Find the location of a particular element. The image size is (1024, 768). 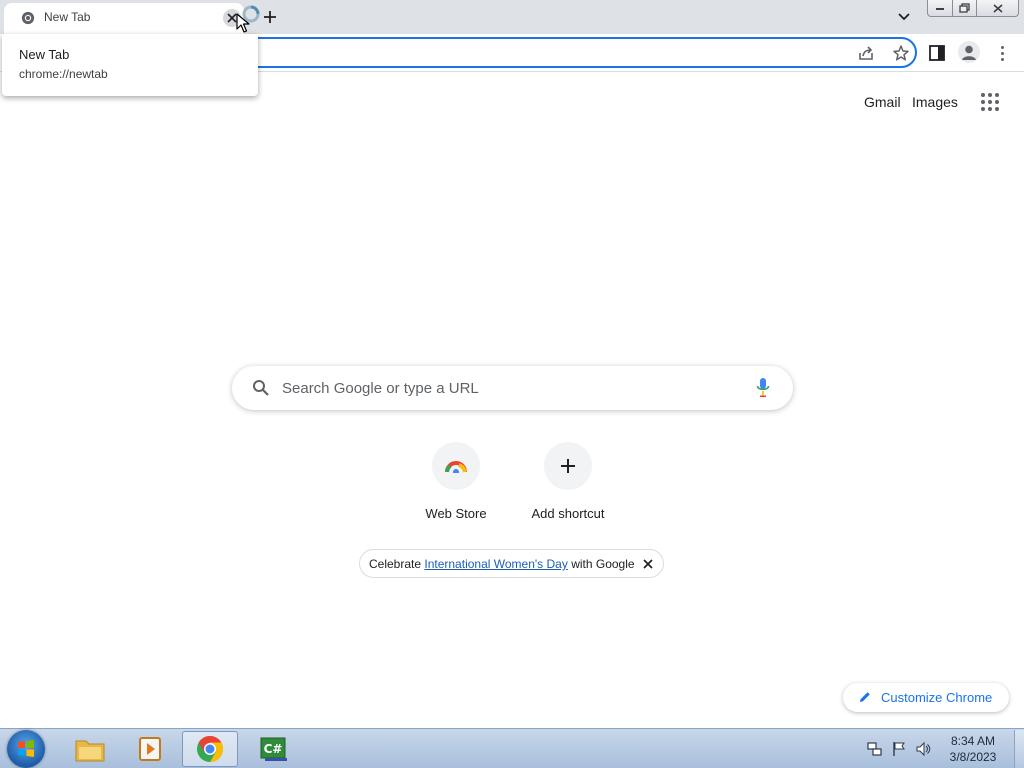

pencil-icon is located at coordinates (865, 697).